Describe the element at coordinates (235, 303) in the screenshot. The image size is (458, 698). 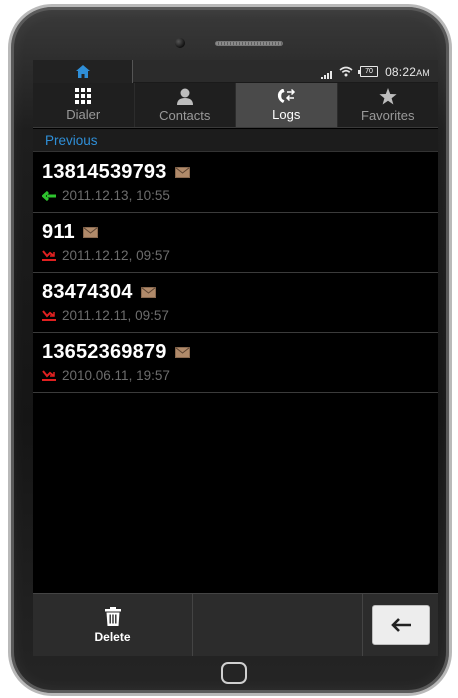
I see `call-log-item: 83474304 2011.12.11, 09:57` at that location.